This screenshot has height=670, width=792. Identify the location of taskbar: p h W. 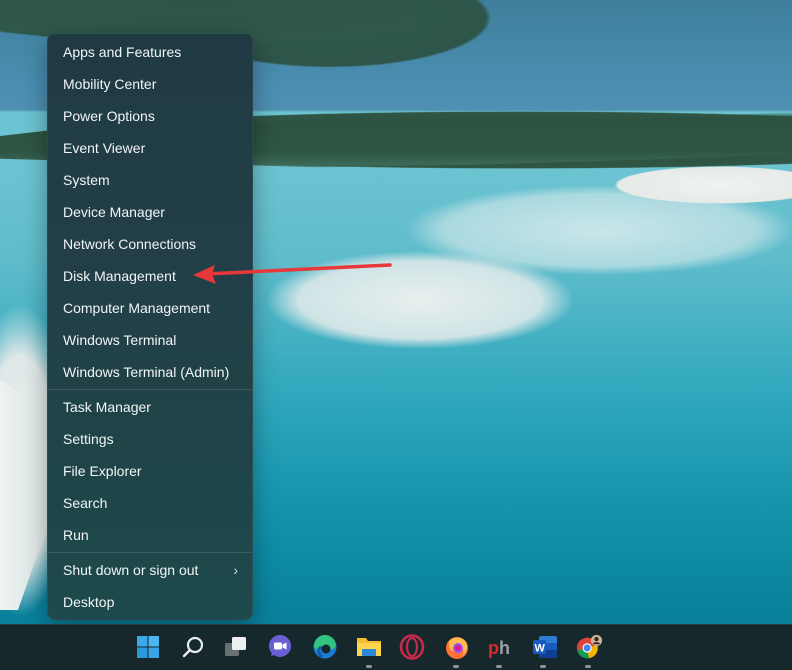
(396, 647).